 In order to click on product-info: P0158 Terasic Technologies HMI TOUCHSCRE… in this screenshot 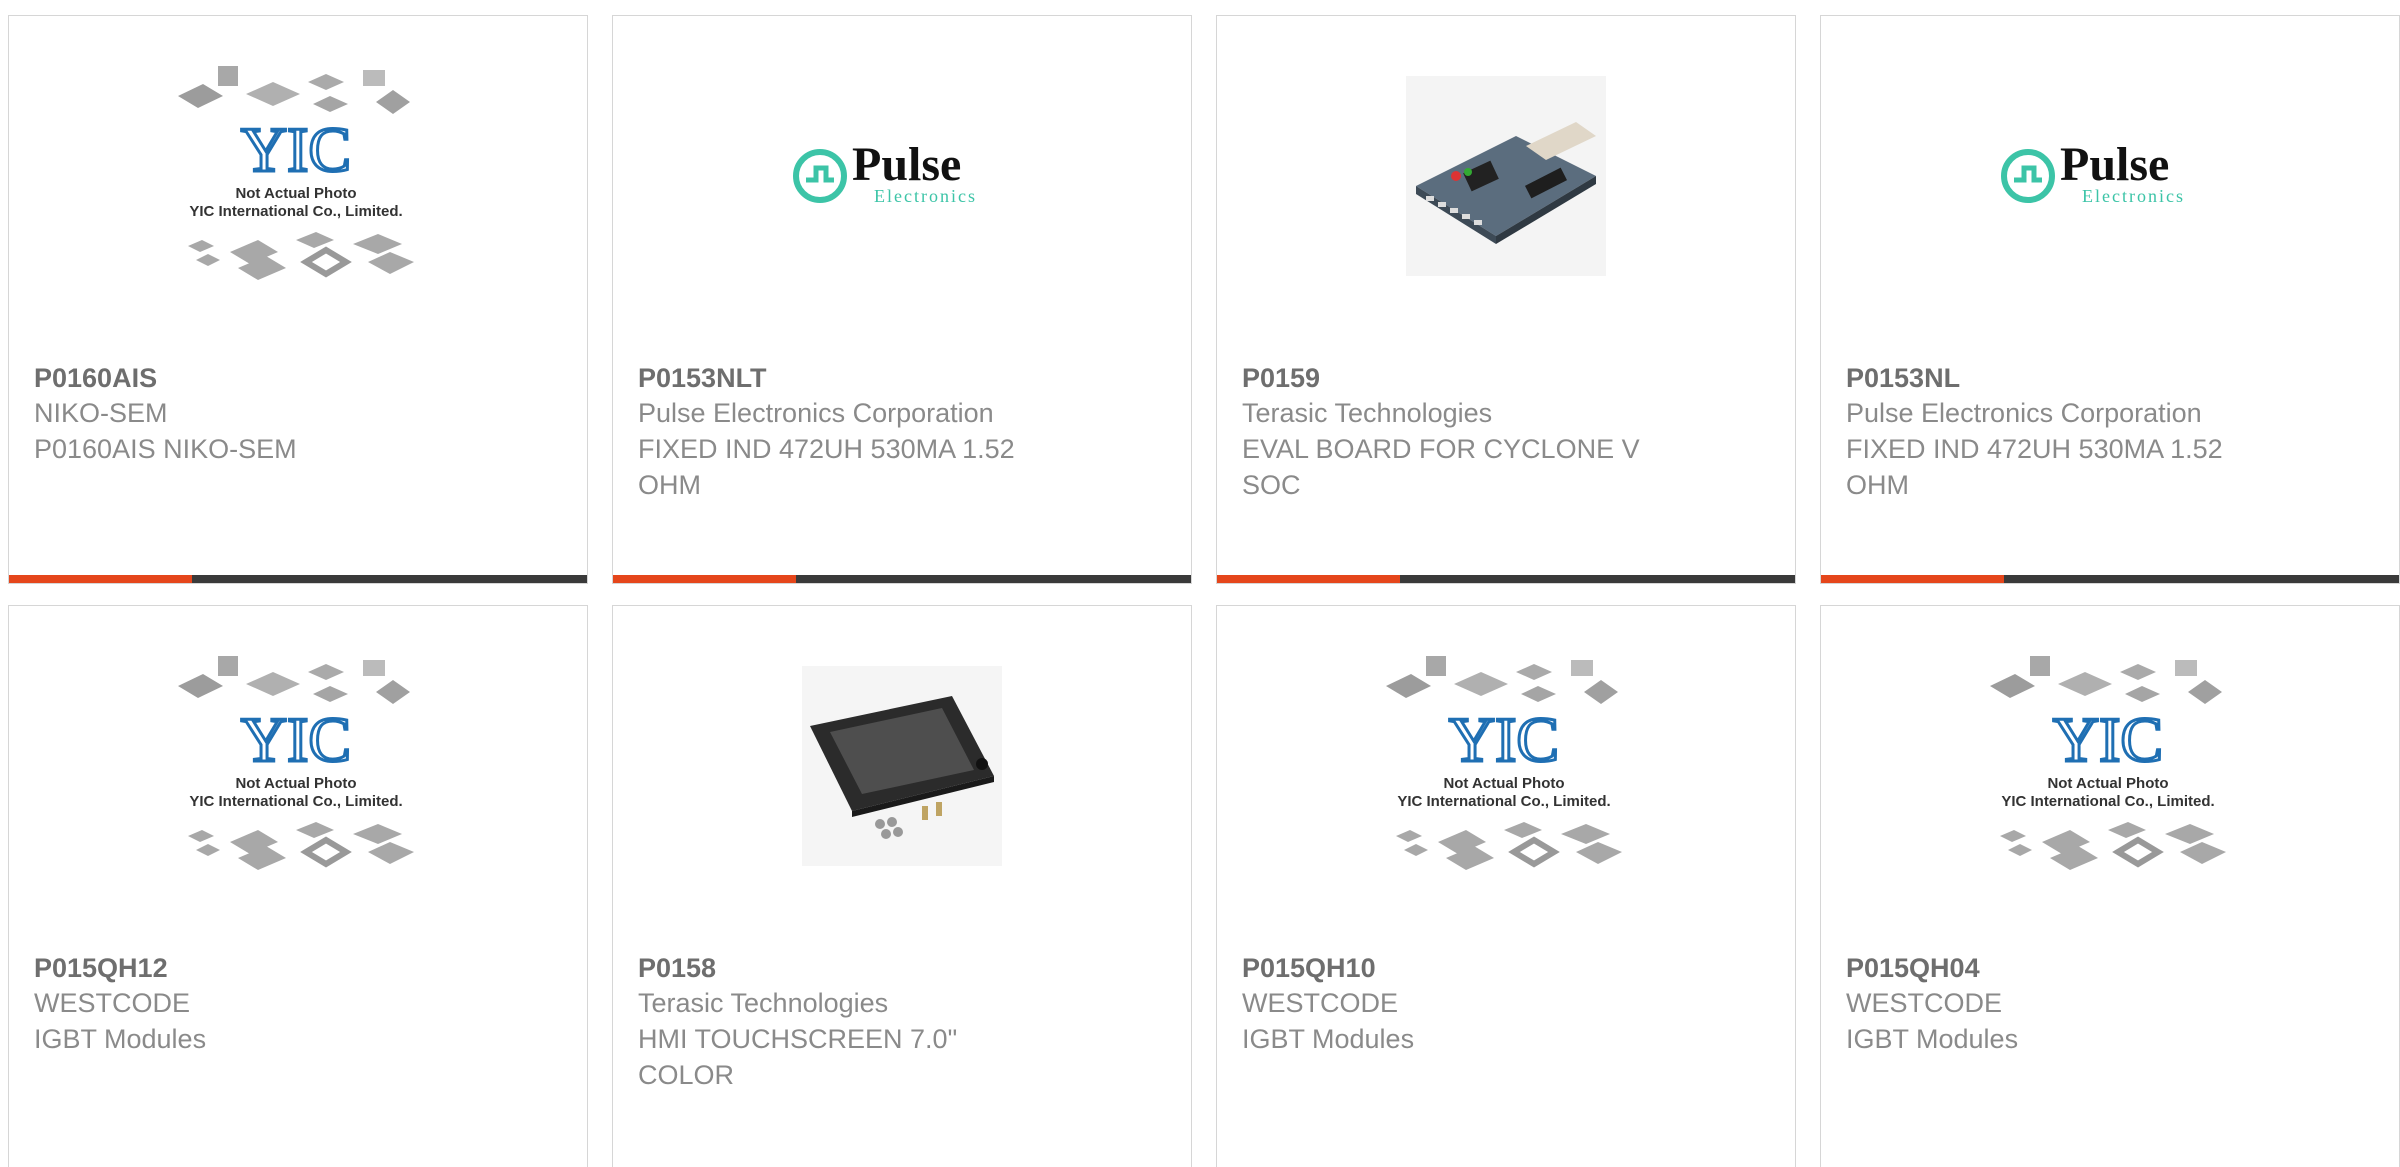, I will do `click(848, 1022)`.